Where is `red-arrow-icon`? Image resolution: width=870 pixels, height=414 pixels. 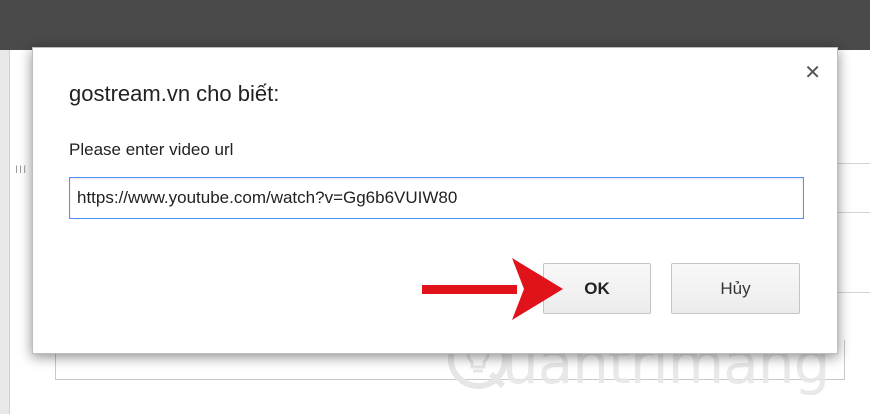
red-arrow-icon is located at coordinates (492, 289).